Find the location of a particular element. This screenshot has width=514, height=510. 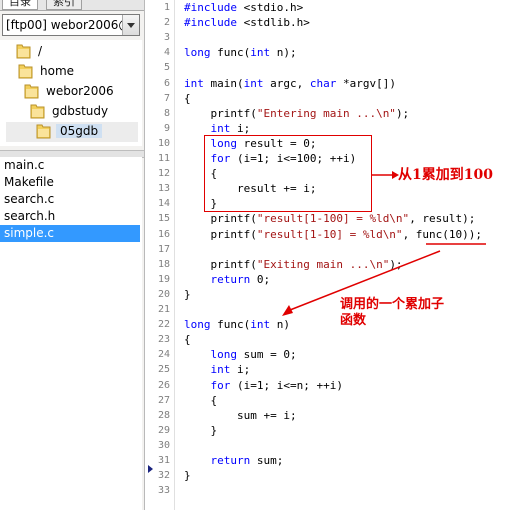

line-number: 16 is located at coordinates (163, 234).